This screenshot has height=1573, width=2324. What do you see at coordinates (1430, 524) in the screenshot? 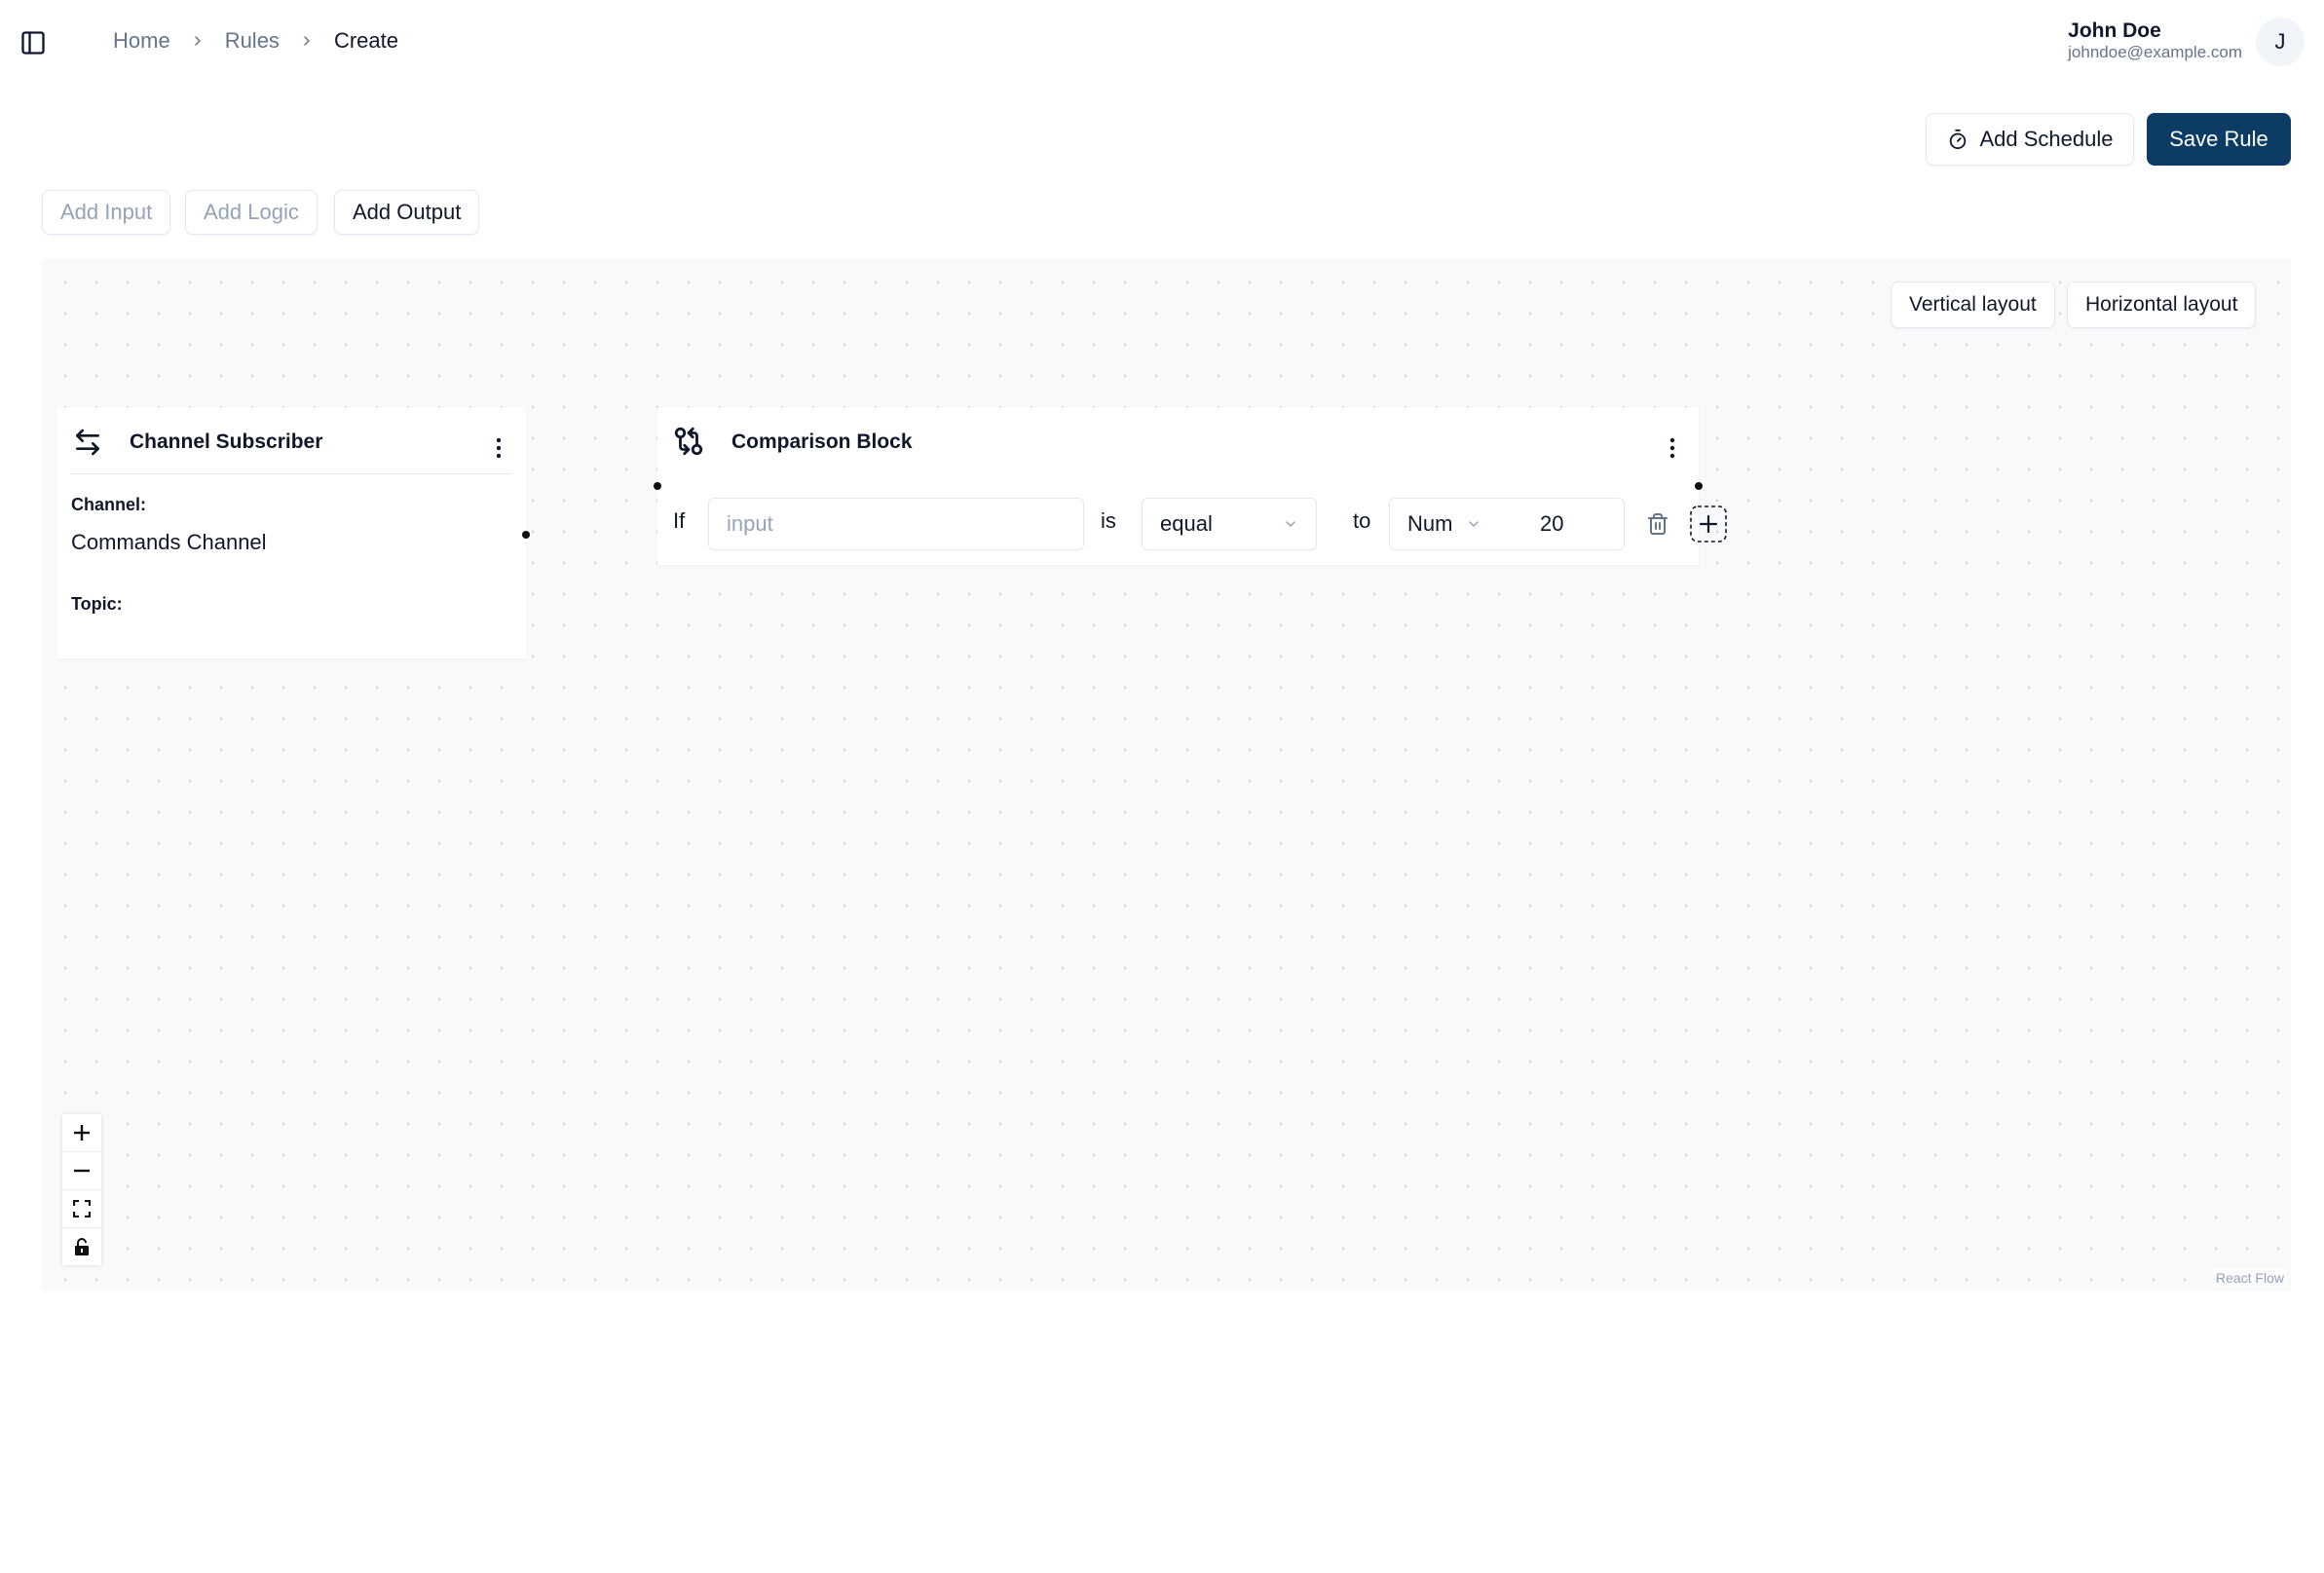
I see `type-value: Num` at bounding box center [1430, 524].